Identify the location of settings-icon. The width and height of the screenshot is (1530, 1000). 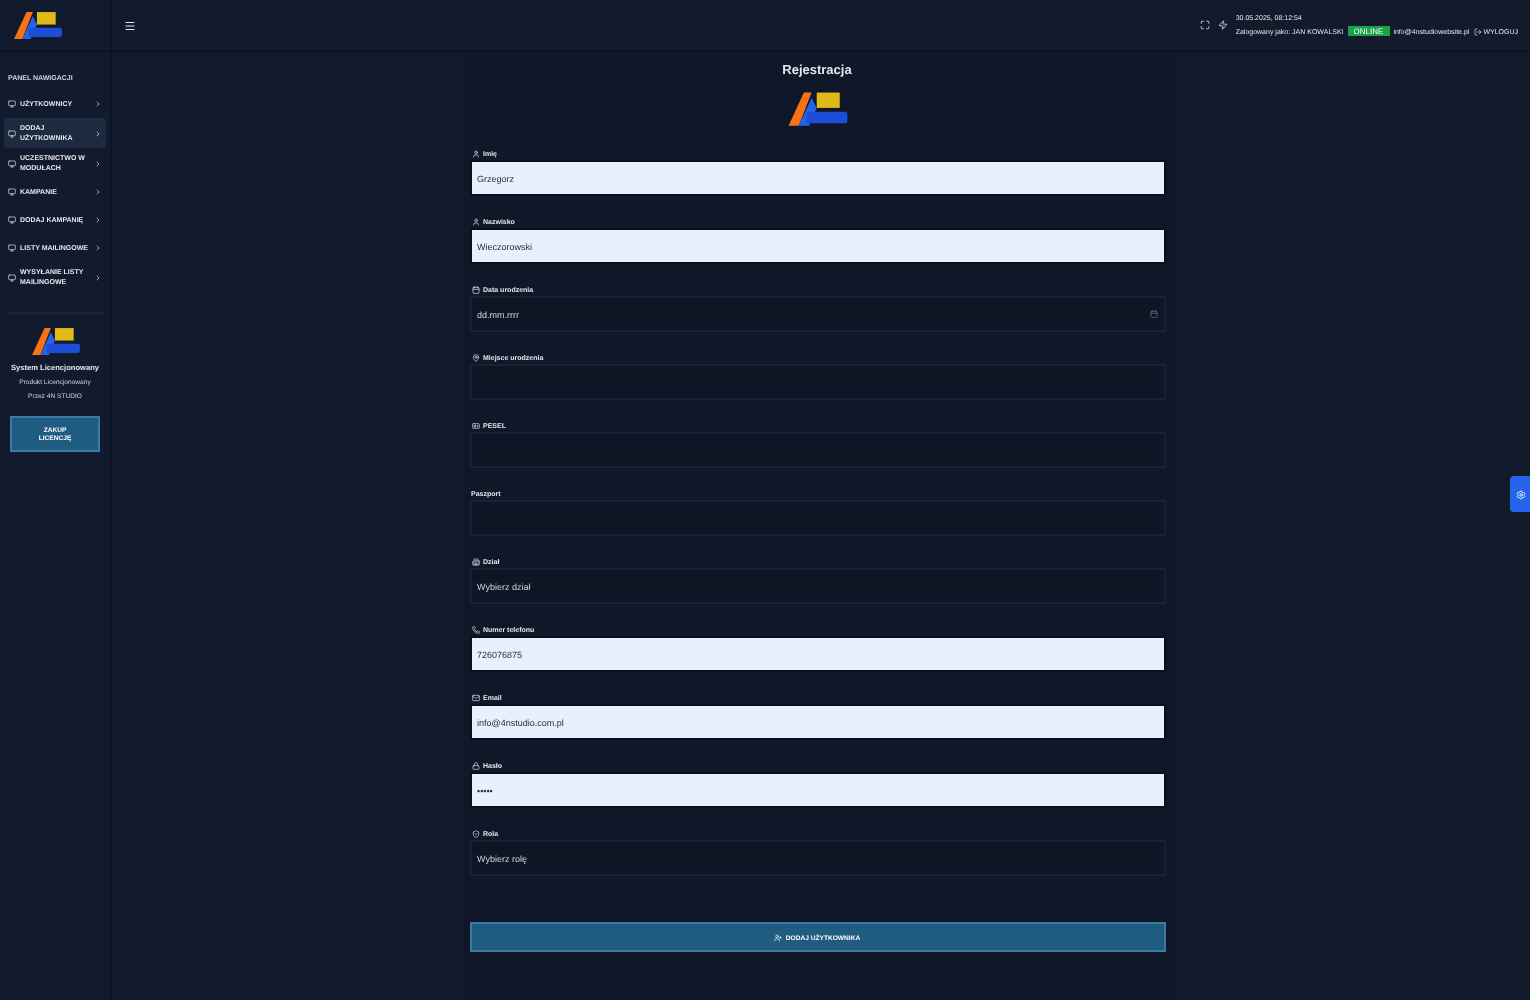
(1520, 494).